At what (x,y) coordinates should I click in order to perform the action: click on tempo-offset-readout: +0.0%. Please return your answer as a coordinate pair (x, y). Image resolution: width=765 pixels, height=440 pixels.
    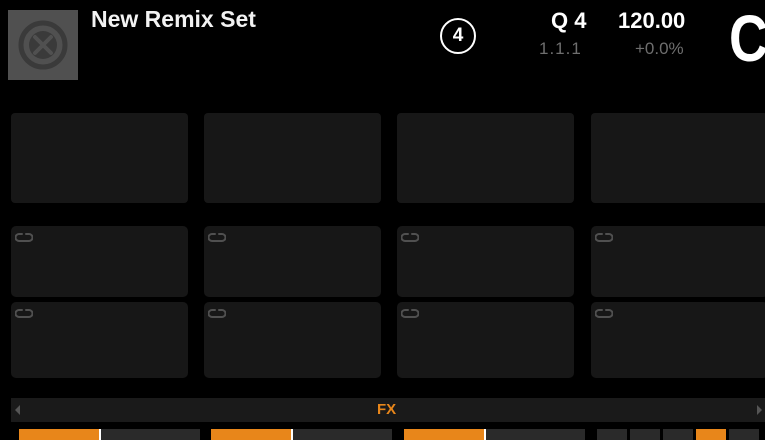
    Looking at the image, I should click on (659, 48).